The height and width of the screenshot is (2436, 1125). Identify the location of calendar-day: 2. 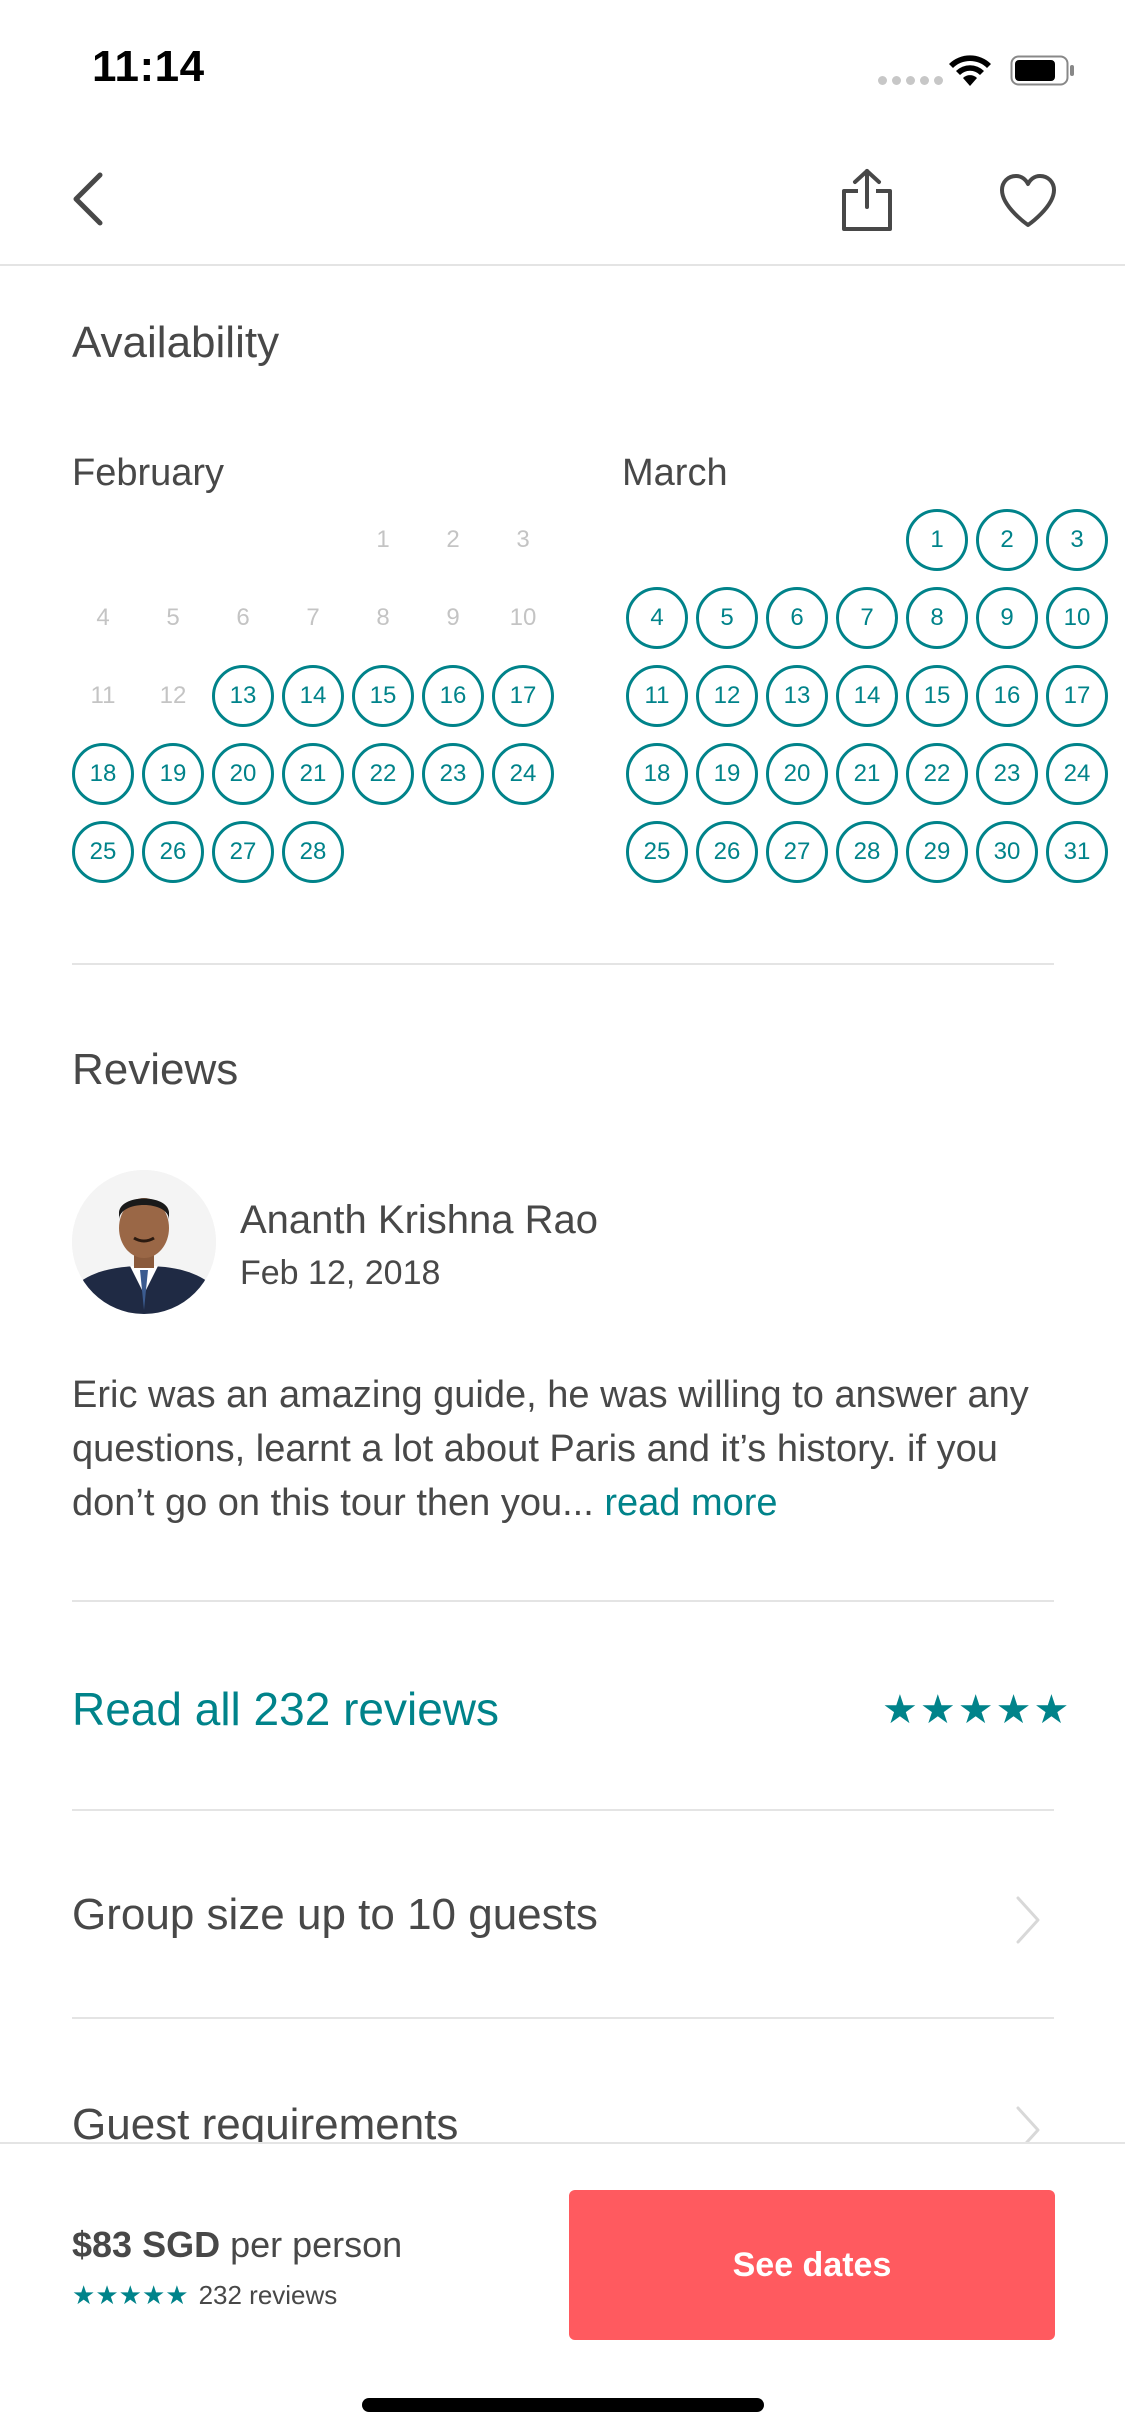
(1007, 540).